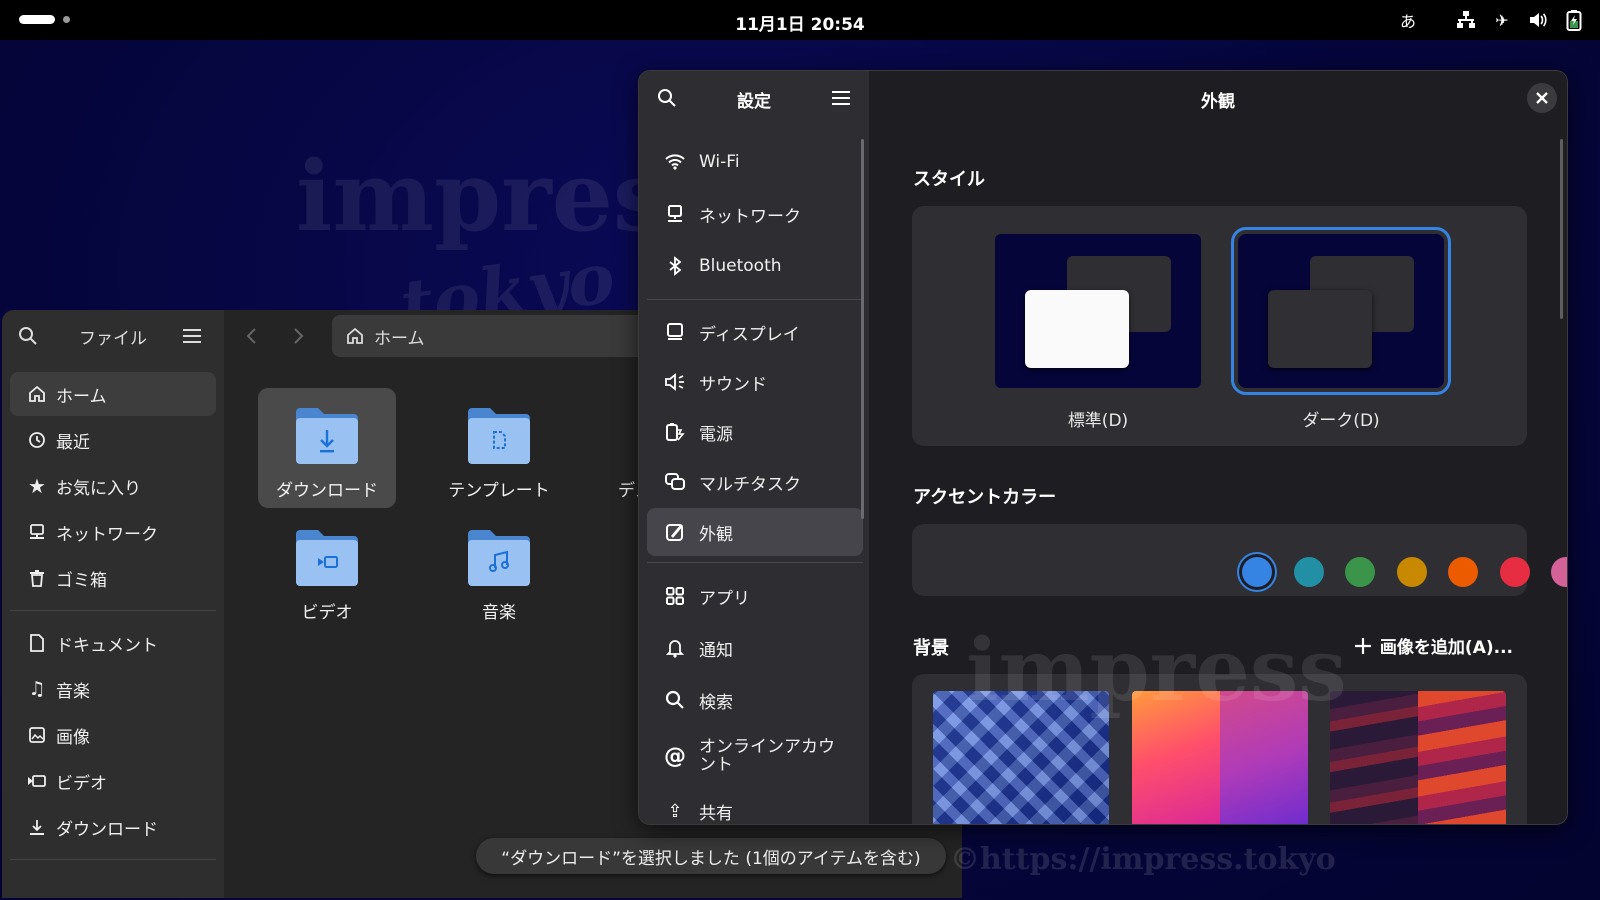 Image resolution: width=1600 pixels, height=900 pixels. What do you see at coordinates (1502, 20) in the screenshot?
I see `airplane-mode-icon: ✈` at bounding box center [1502, 20].